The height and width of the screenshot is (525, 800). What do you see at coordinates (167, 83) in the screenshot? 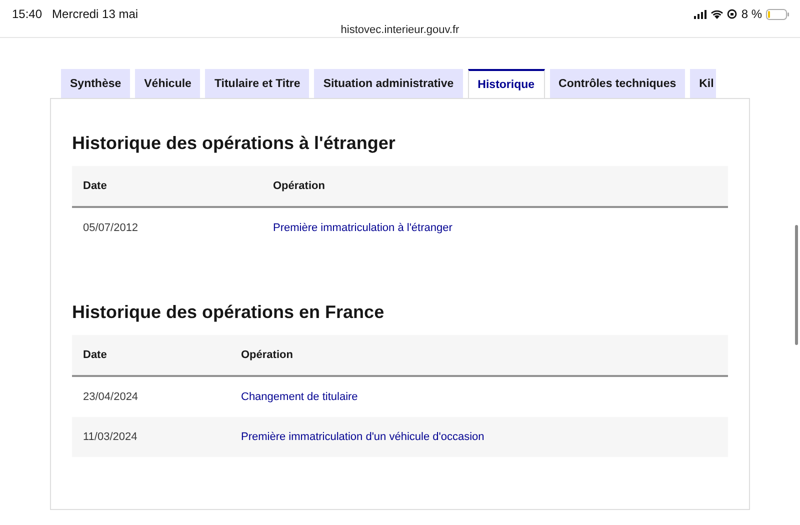
I see `tab: Véhicule` at bounding box center [167, 83].